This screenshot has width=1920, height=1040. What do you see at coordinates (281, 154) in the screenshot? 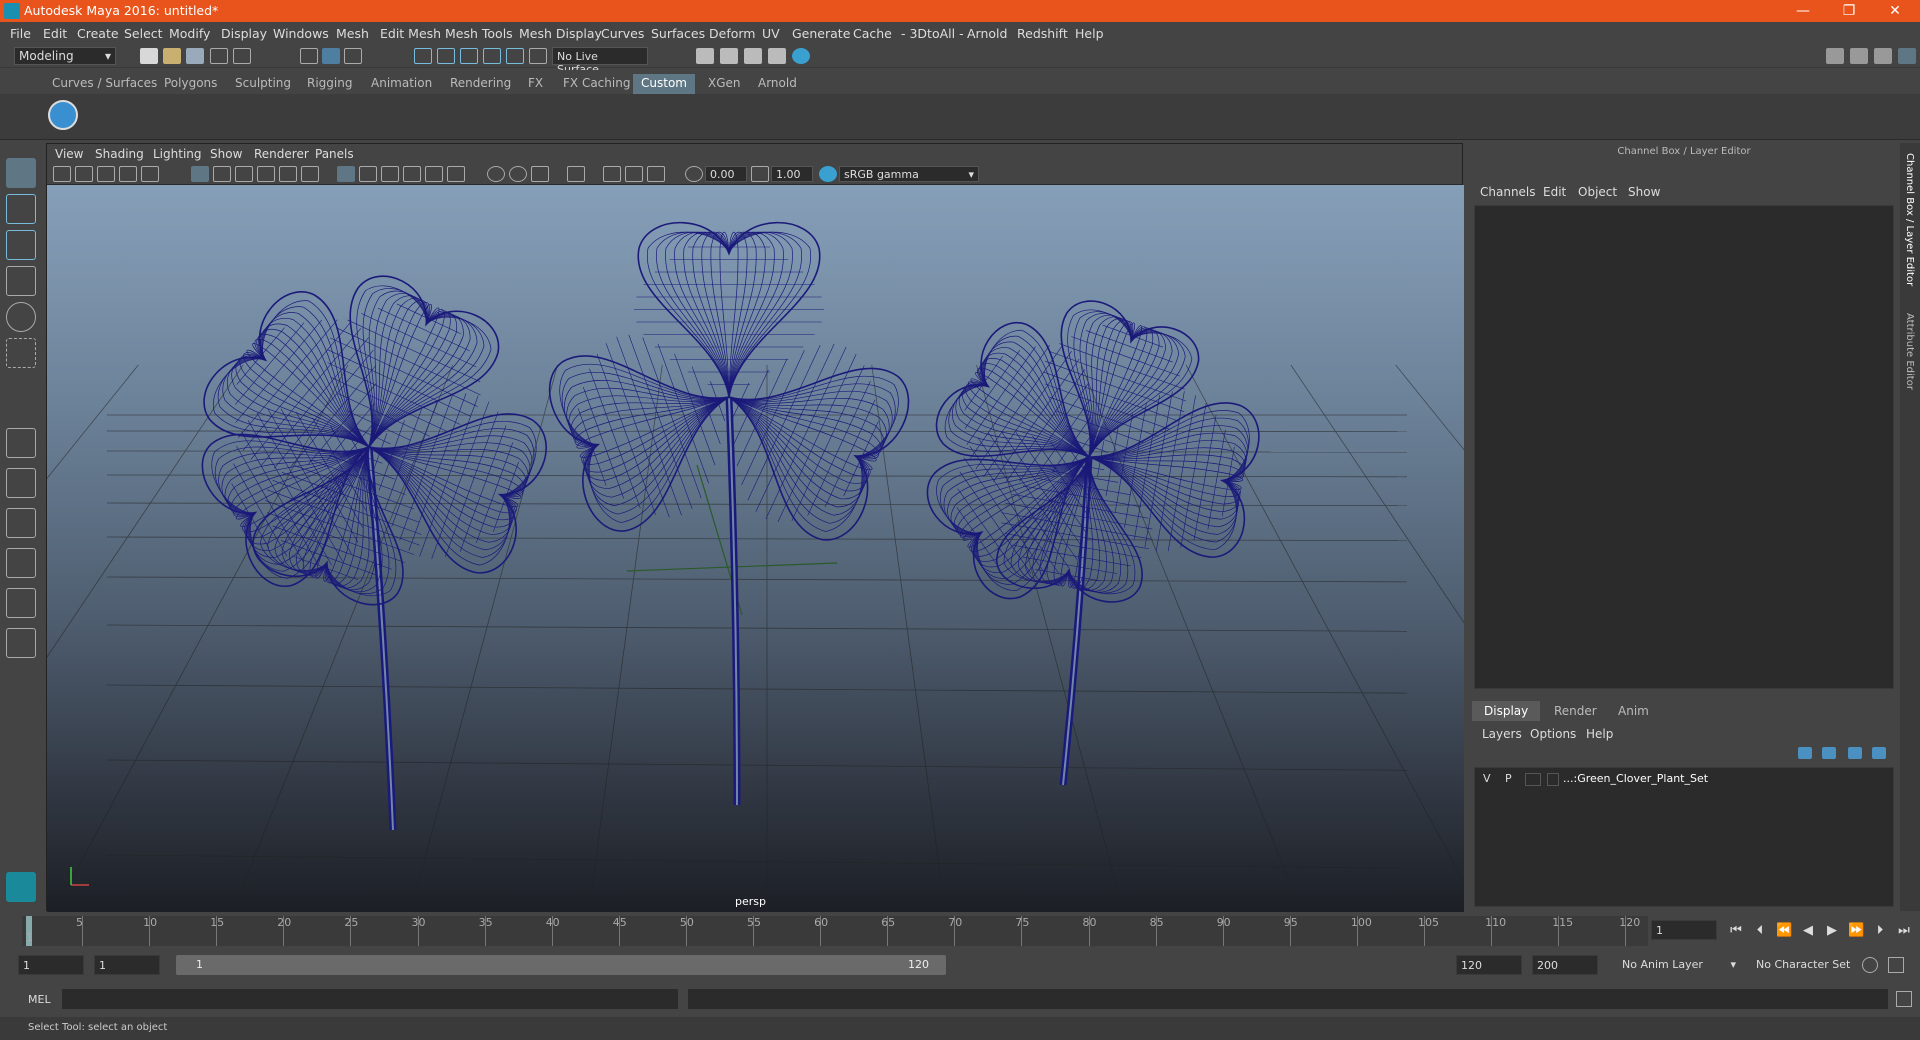
I see `vp-menu-renderer: Renderer` at bounding box center [281, 154].